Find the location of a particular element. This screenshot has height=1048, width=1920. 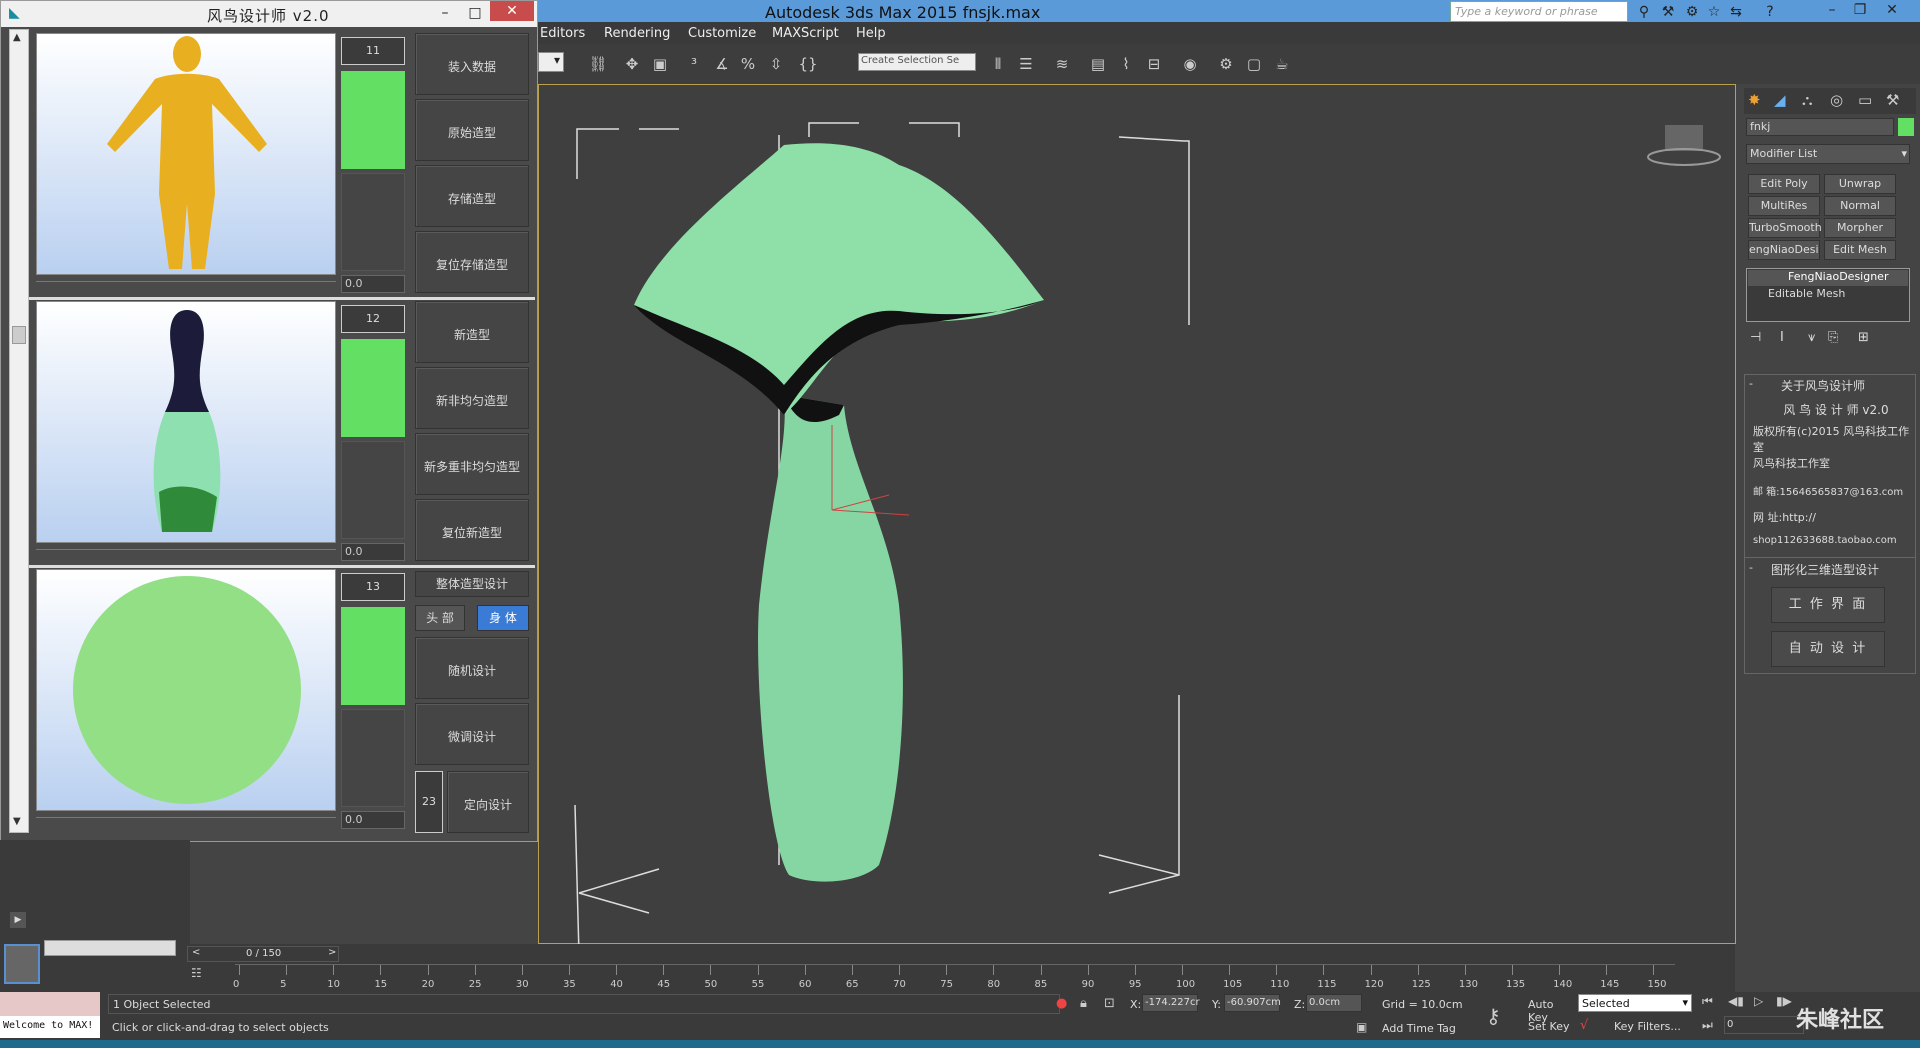

model-preview-bottle is located at coordinates (186, 422).